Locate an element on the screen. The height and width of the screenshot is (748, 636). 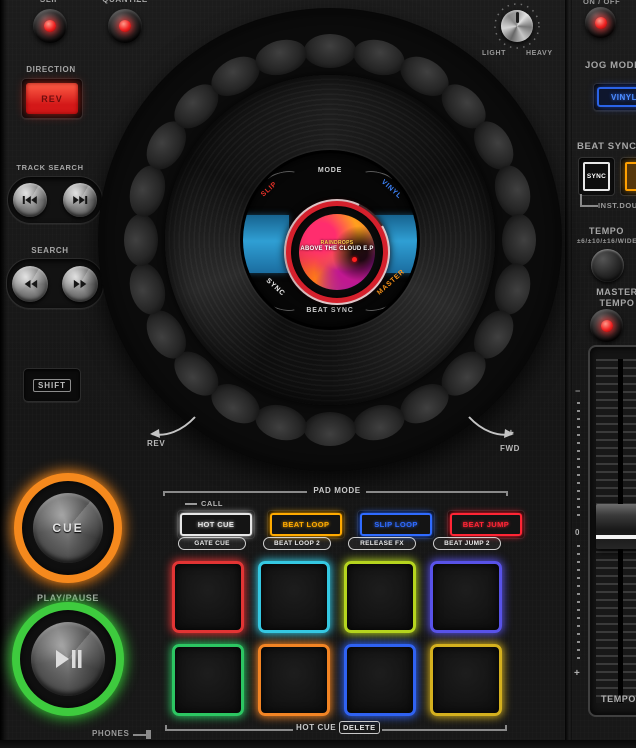
cue-glow-ring: CUE is located at coordinates (68, 528).